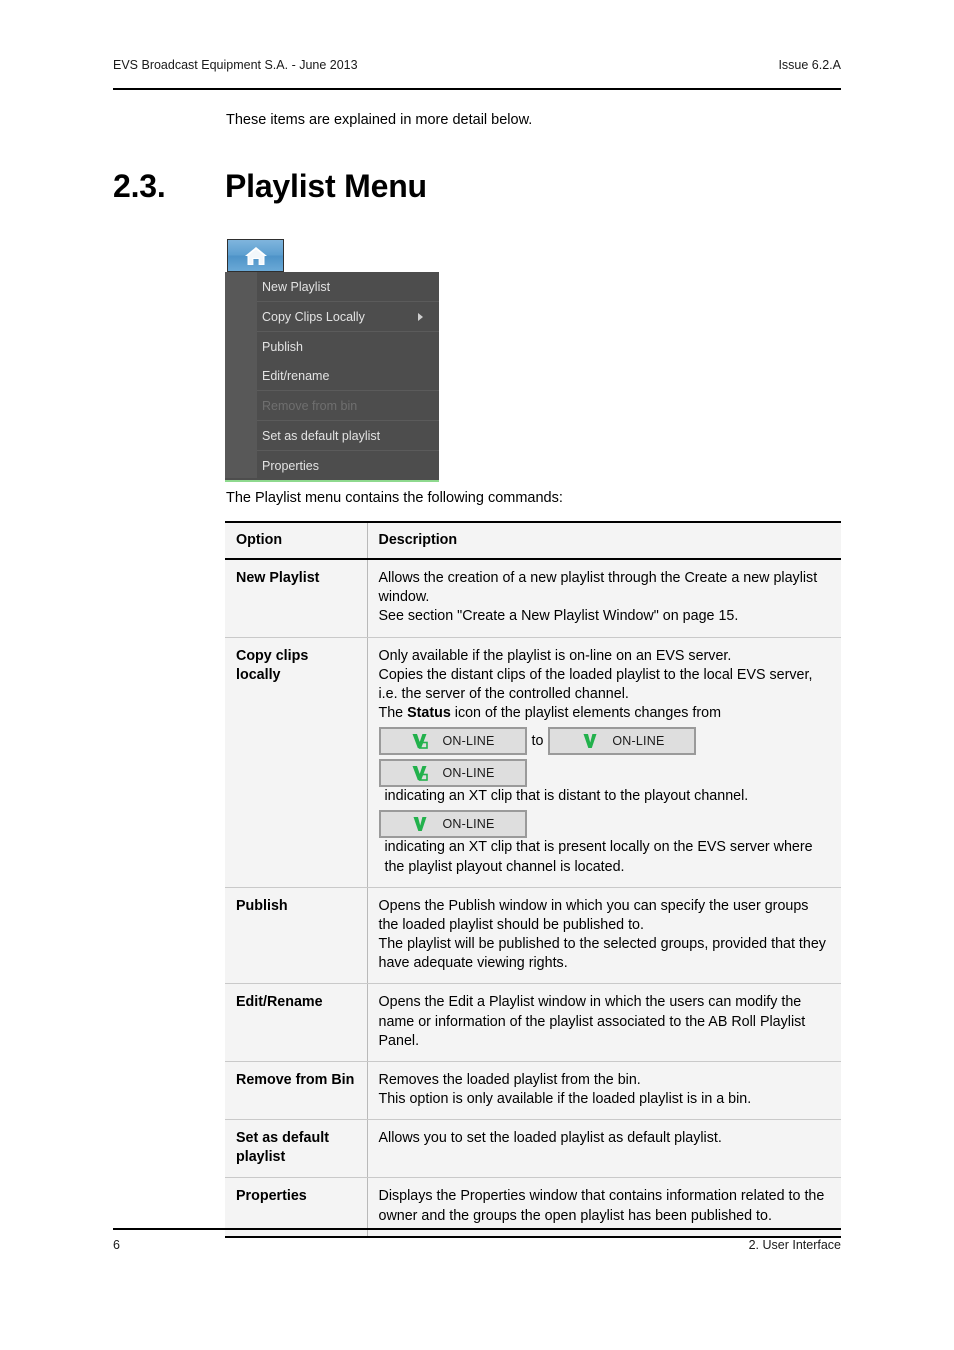  What do you see at coordinates (296, 1022) in the screenshot?
I see `option-edit-rename: Edit/Rename` at bounding box center [296, 1022].